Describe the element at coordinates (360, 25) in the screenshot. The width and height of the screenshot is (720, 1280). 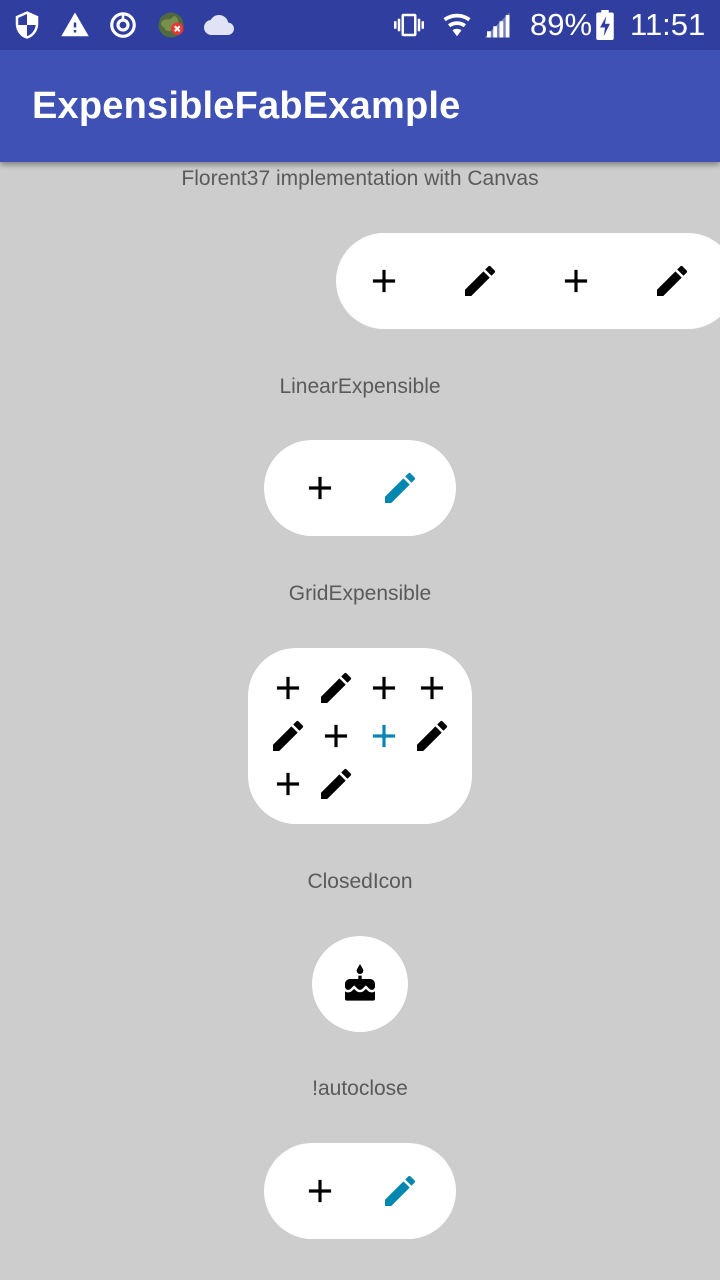
I see `status-bar: 89% 11:51` at that location.